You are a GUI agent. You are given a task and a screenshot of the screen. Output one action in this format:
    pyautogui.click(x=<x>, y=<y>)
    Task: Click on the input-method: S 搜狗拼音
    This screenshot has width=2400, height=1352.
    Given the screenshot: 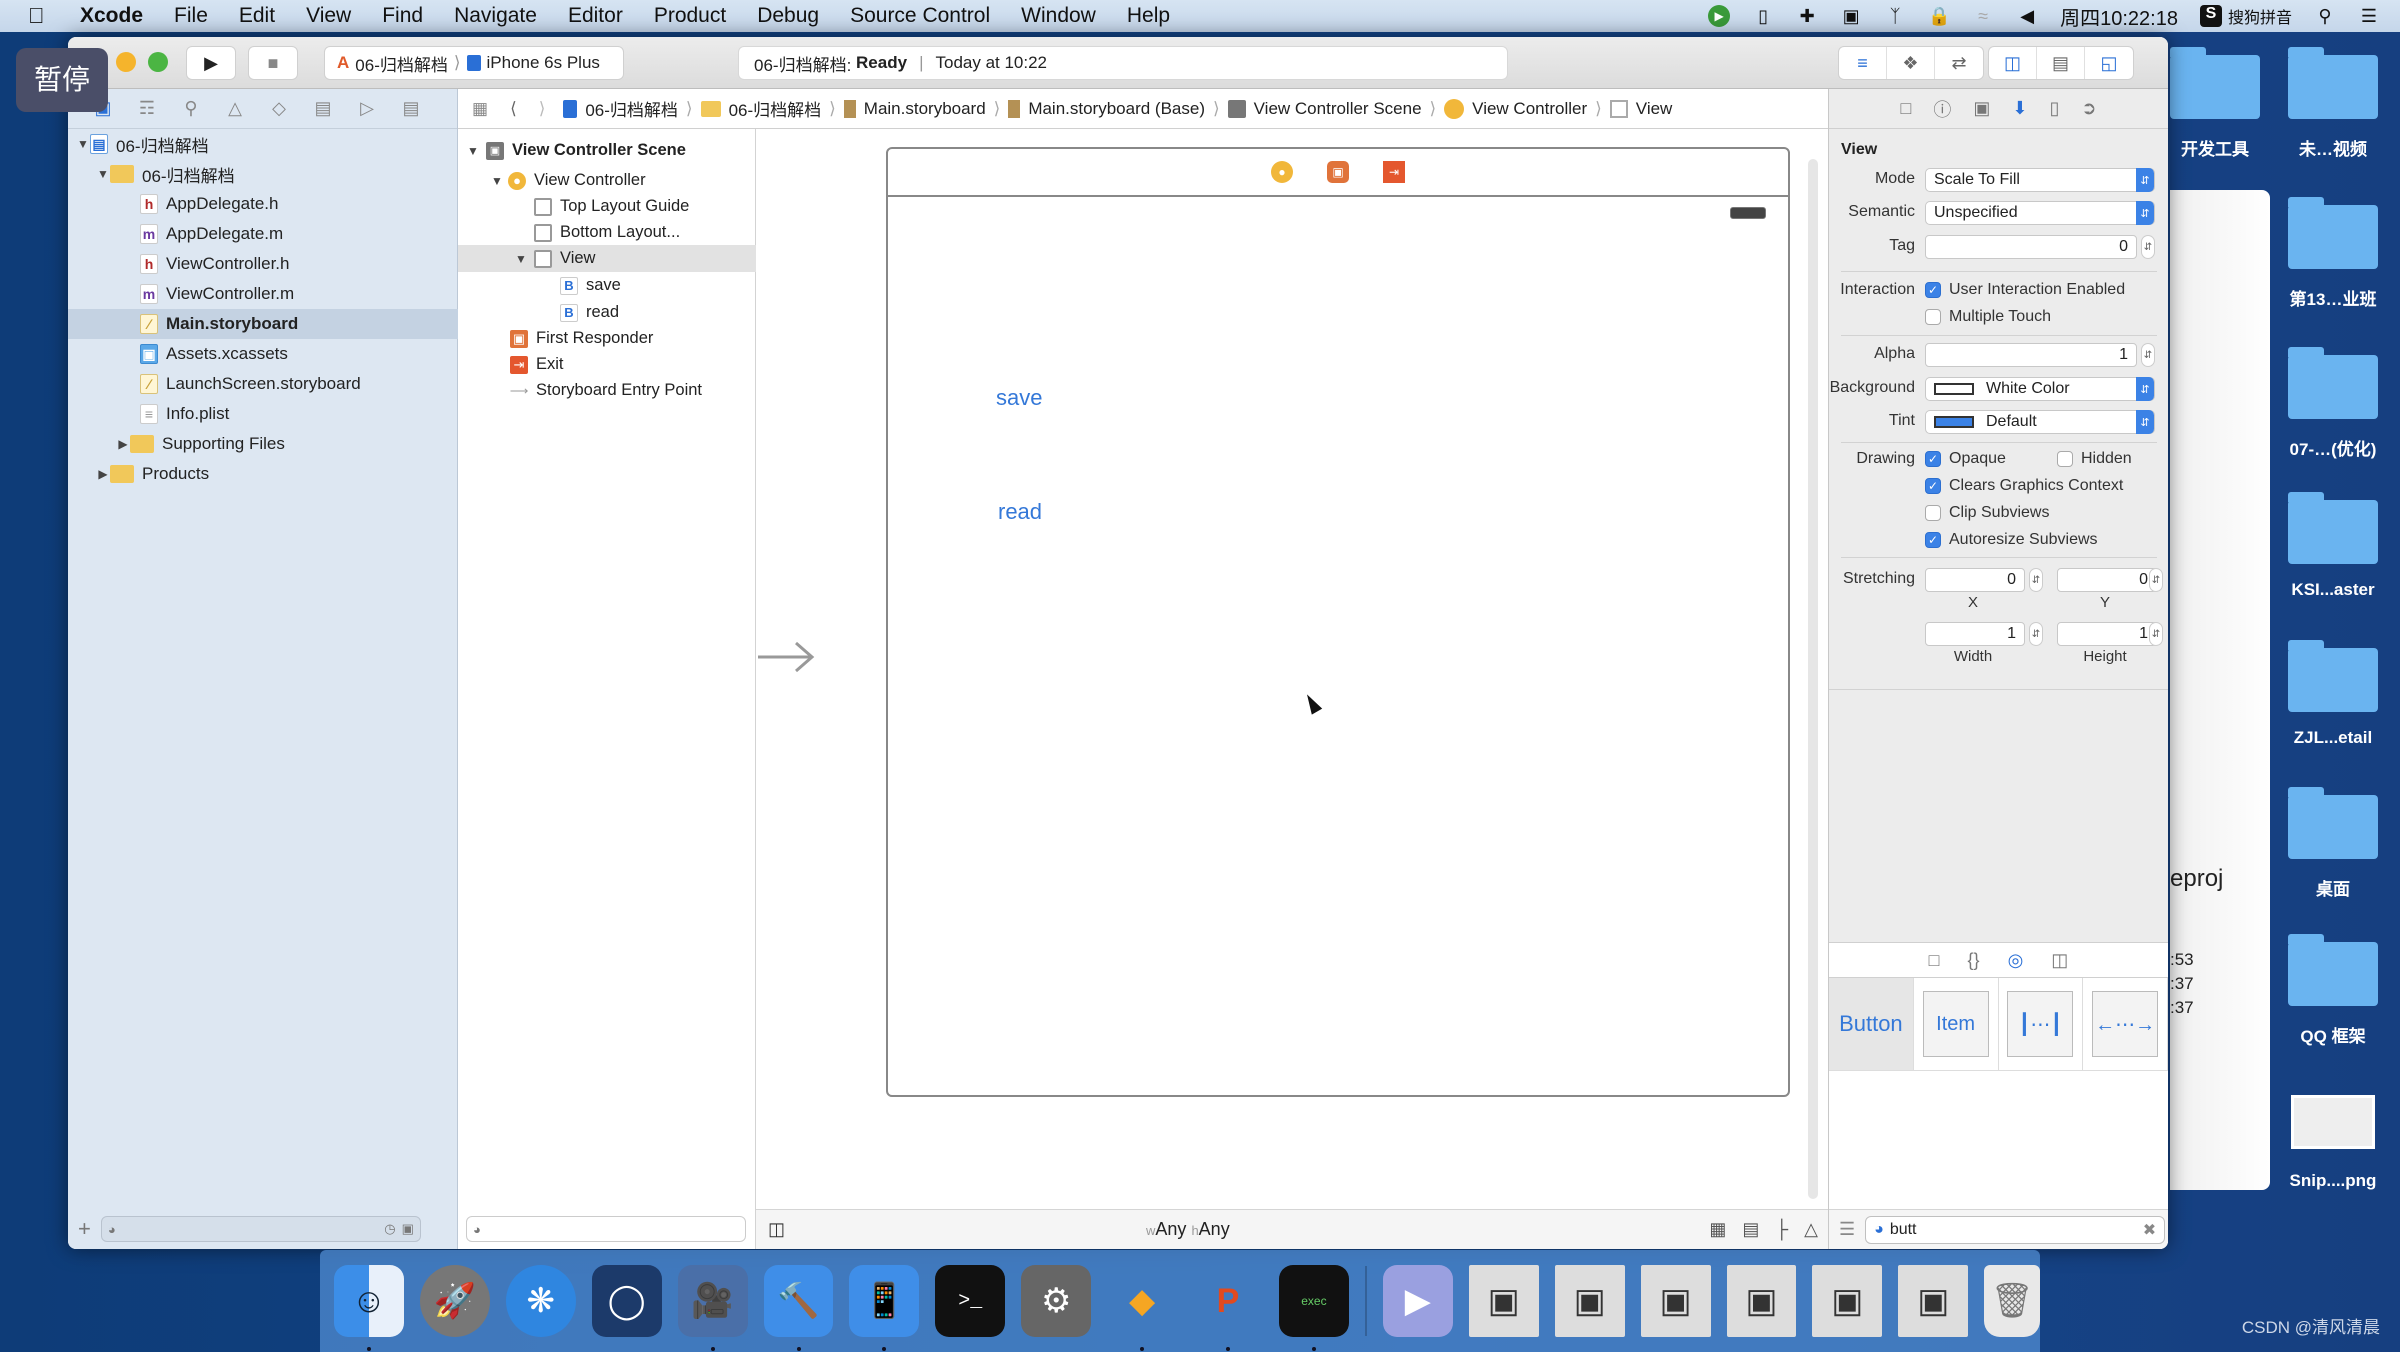 What is the action you would take?
    pyautogui.click(x=2245, y=16)
    